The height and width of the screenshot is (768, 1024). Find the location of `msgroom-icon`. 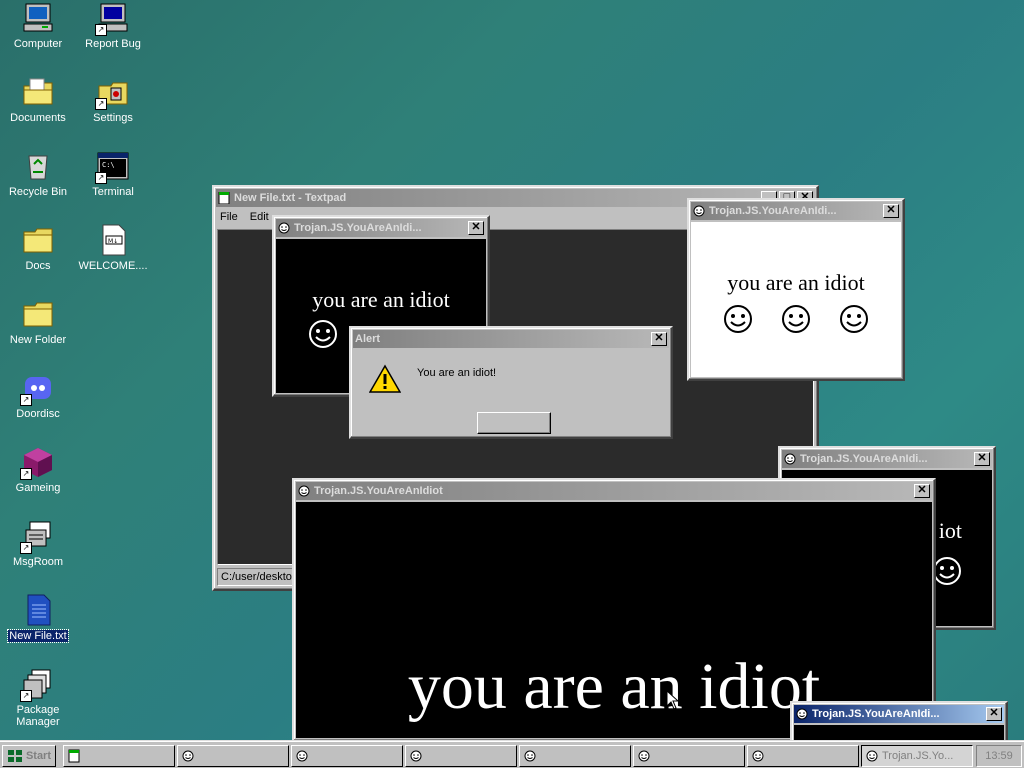

msgroom-icon is located at coordinates (37, 537).